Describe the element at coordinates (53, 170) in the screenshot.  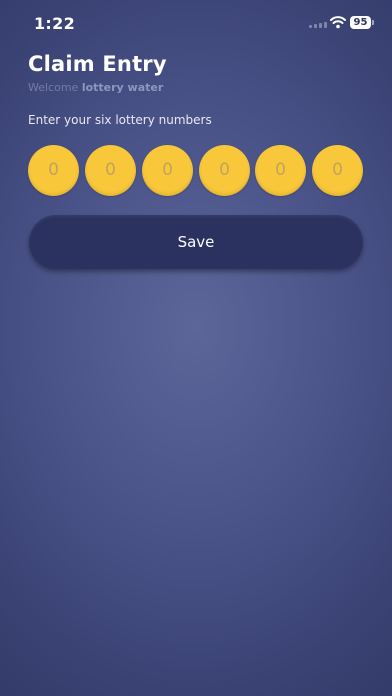
I see `lottery-number-1: 0` at that location.